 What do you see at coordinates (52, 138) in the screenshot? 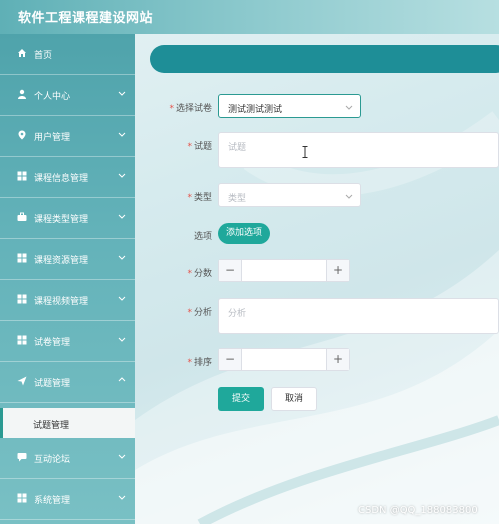
I see `sidebar-item-label: 用户管理` at bounding box center [52, 138].